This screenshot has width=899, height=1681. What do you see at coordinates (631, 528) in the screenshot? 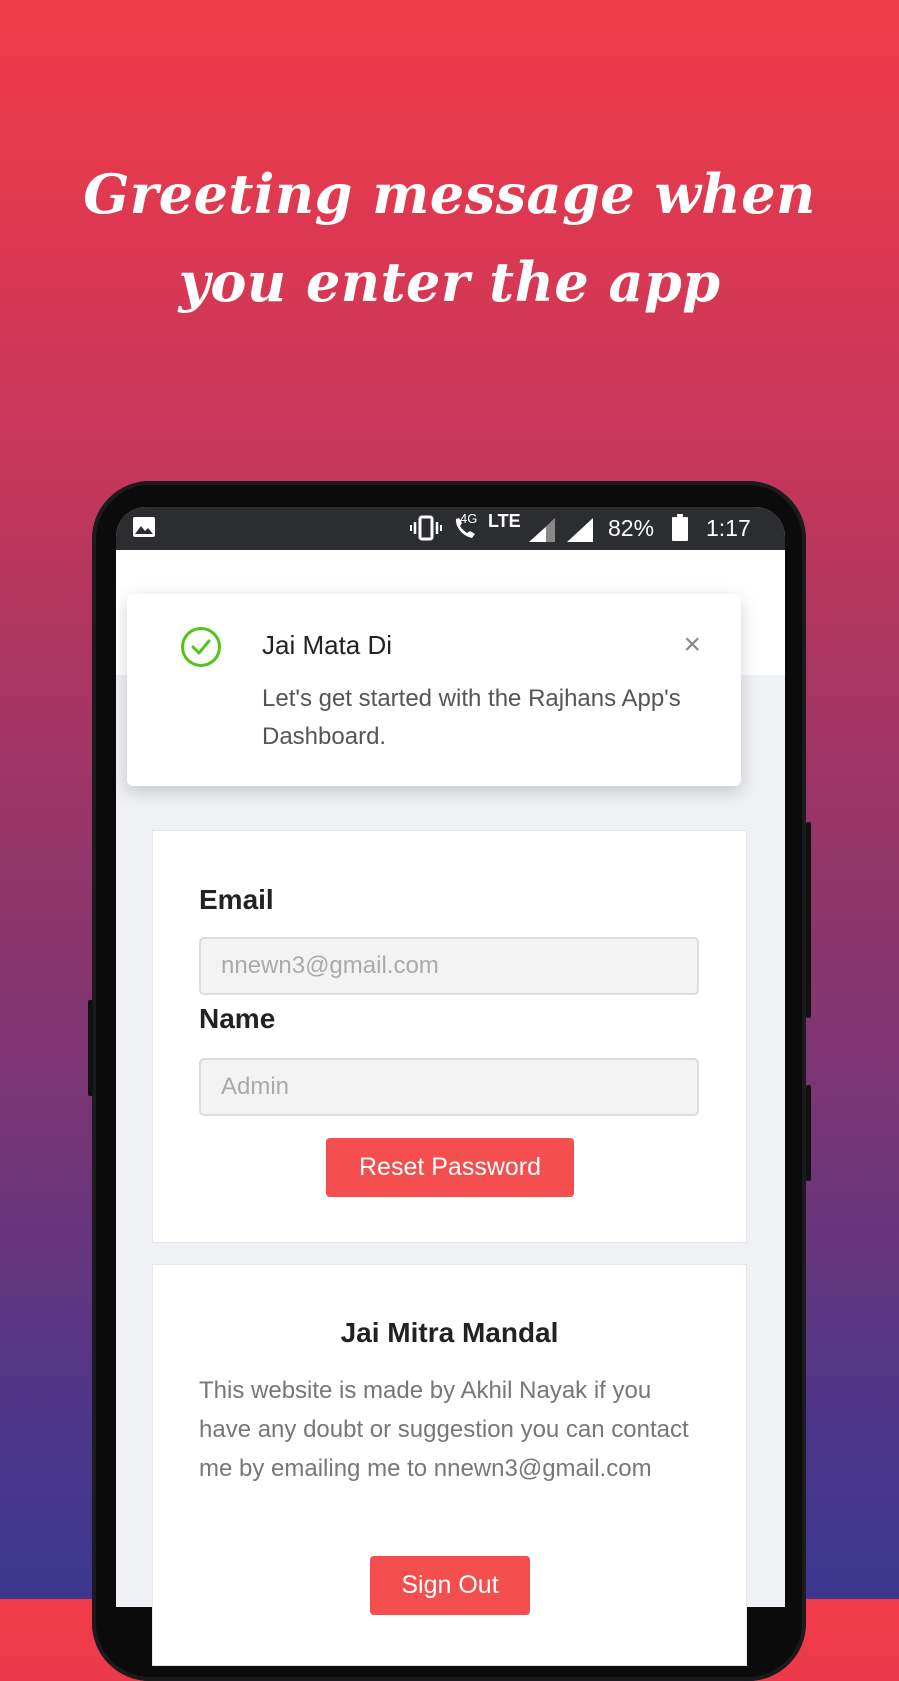
I see `battery-percent: 82%` at bounding box center [631, 528].